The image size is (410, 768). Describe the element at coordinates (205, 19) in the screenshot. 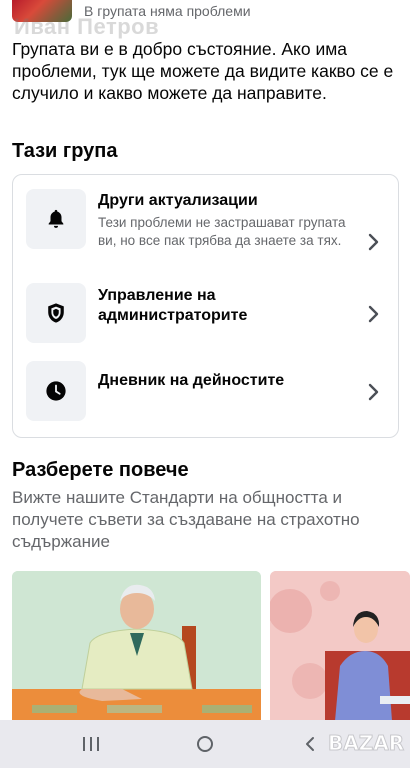

I see `top-status-strip: Иван Петров В групата няма проблеми` at that location.